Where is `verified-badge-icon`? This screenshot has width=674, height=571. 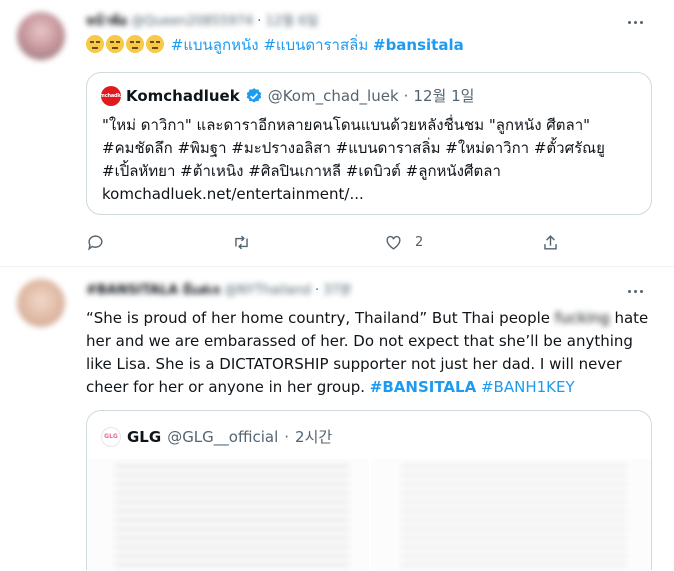
verified-badge-icon is located at coordinates (253, 95).